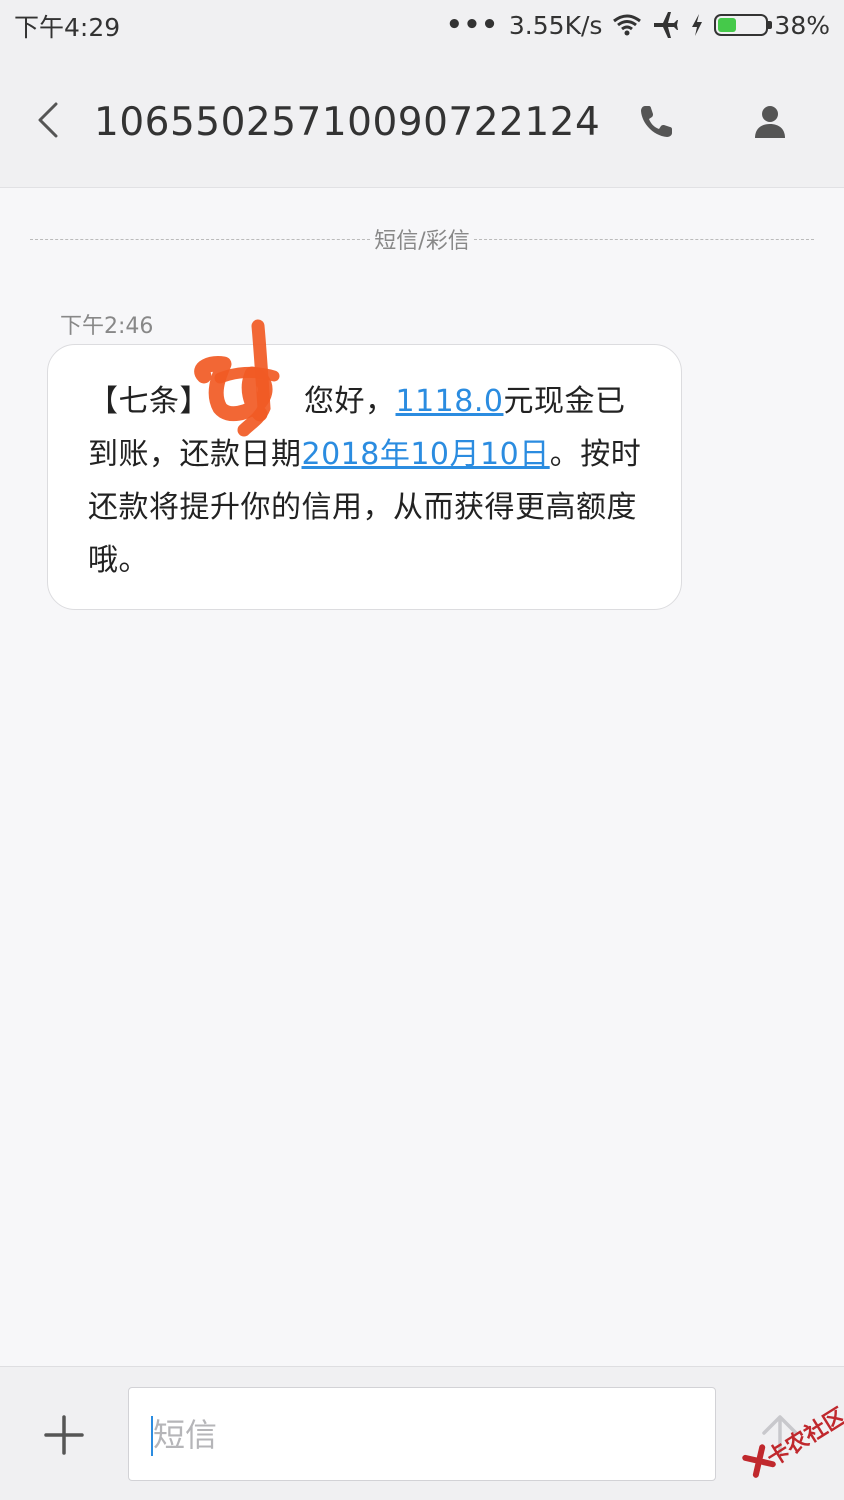 Image resolution: width=844 pixels, height=1500 pixels. Describe the element at coordinates (67, 27) in the screenshot. I see `status-time: 下午4:29` at that location.